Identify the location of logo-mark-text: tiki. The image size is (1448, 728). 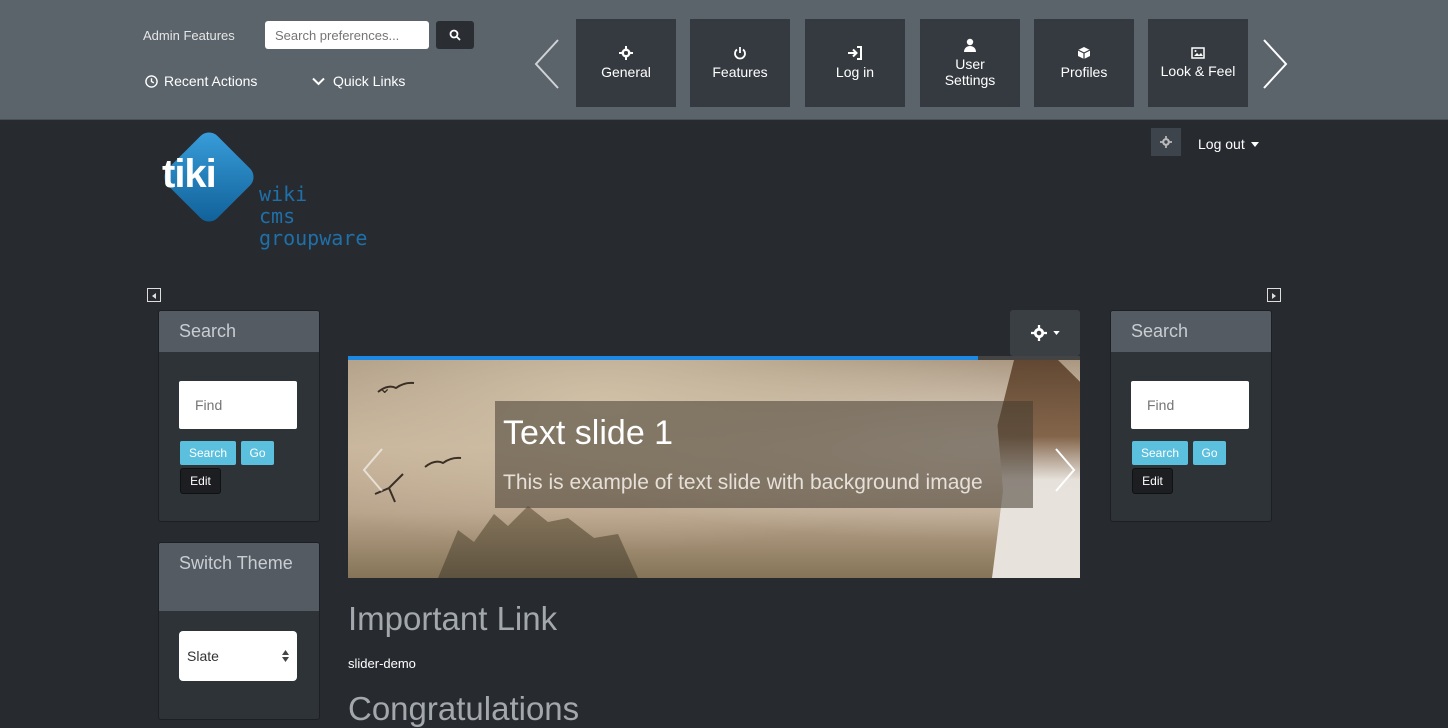
(189, 174).